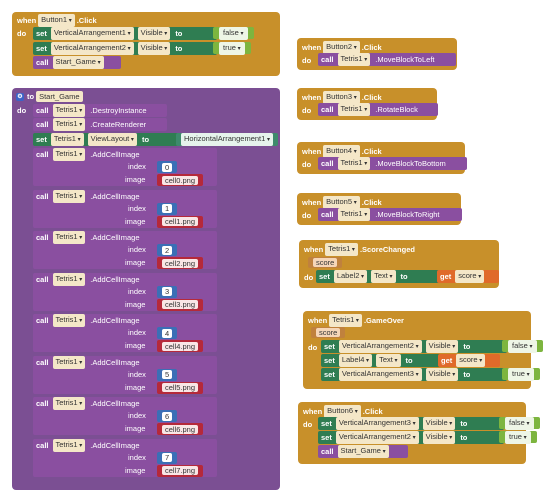 The image size is (545, 500). I want to click on call-moveblocktoright: call Tetris1 .MoveBlockToRight, so click(390, 214).